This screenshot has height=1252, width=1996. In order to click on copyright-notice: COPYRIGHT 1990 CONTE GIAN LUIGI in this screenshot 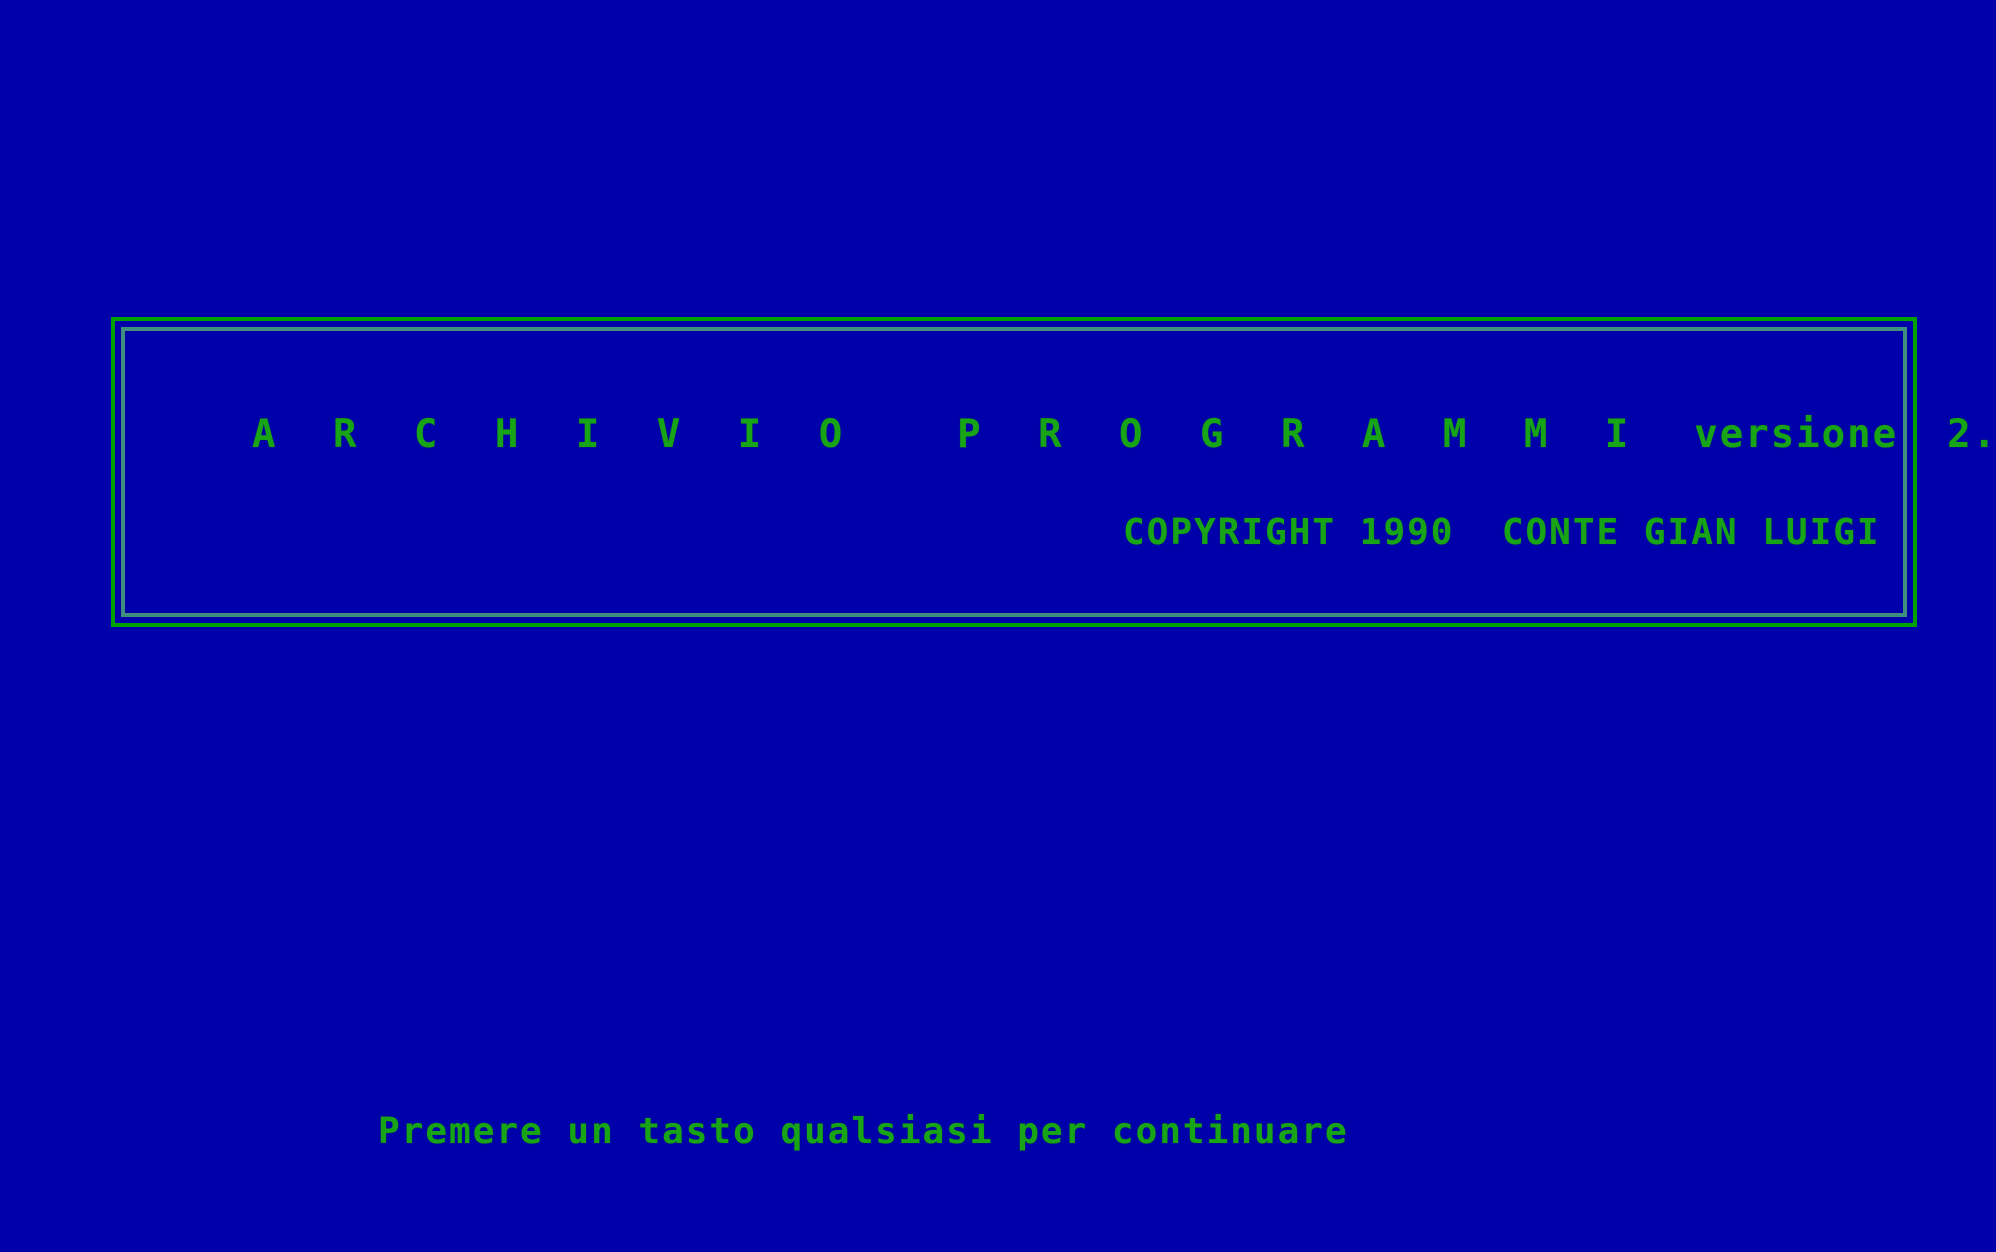, I will do `click(1502, 533)`.